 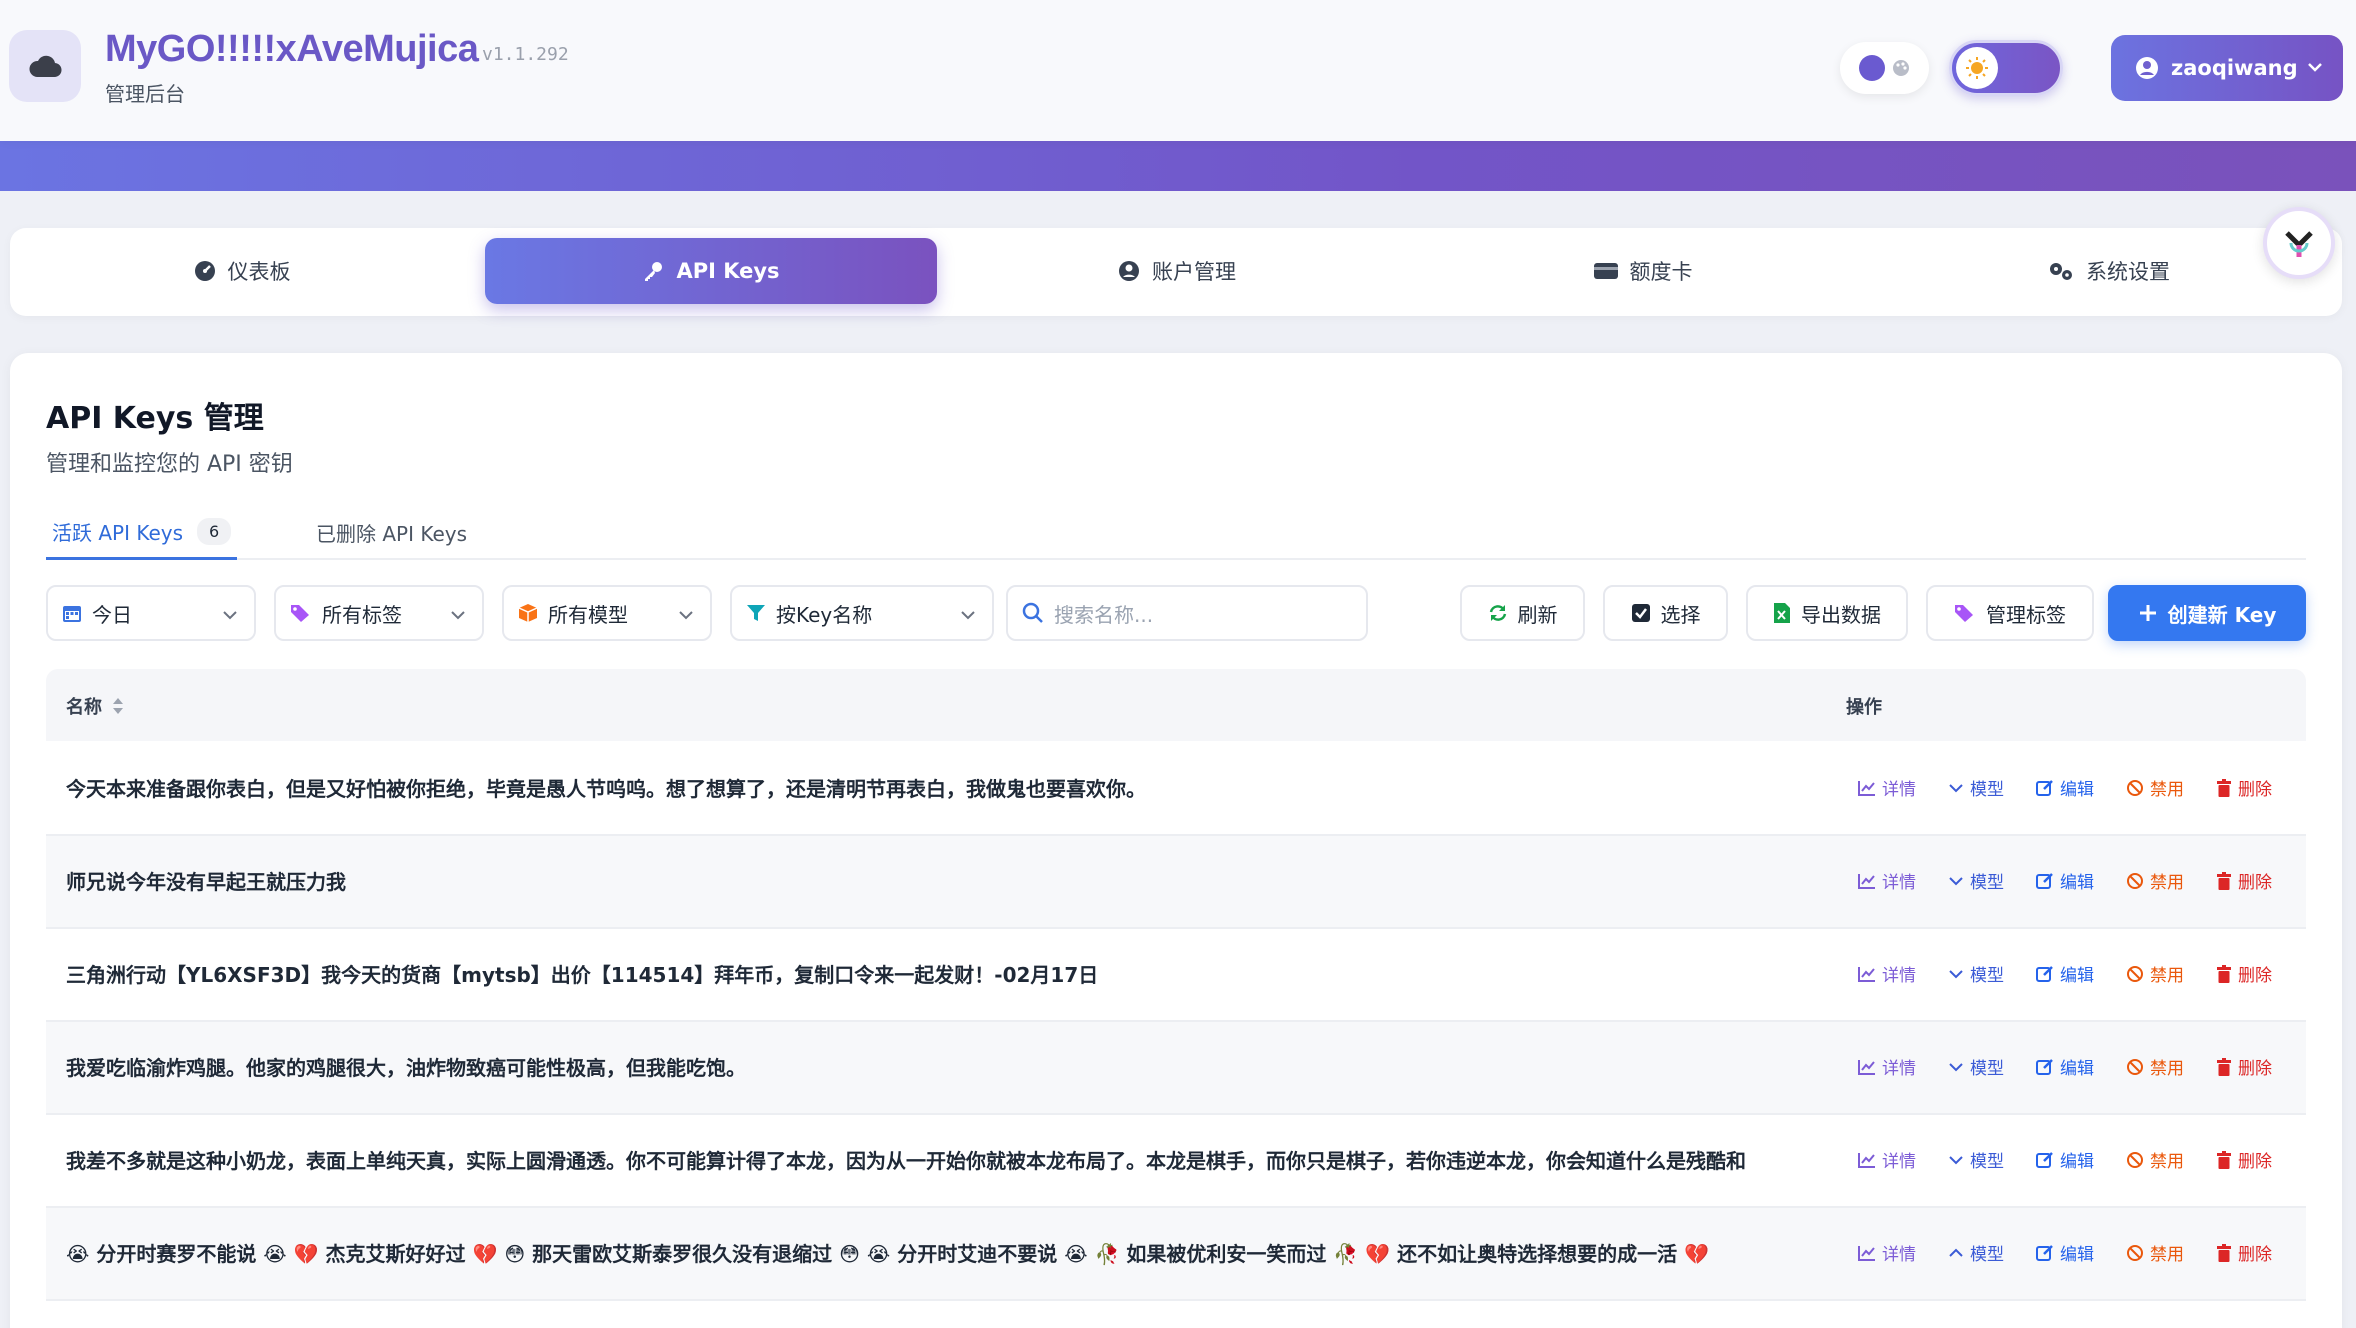 What do you see at coordinates (1522, 613) in the screenshot?
I see `refresh-button: 刷新` at bounding box center [1522, 613].